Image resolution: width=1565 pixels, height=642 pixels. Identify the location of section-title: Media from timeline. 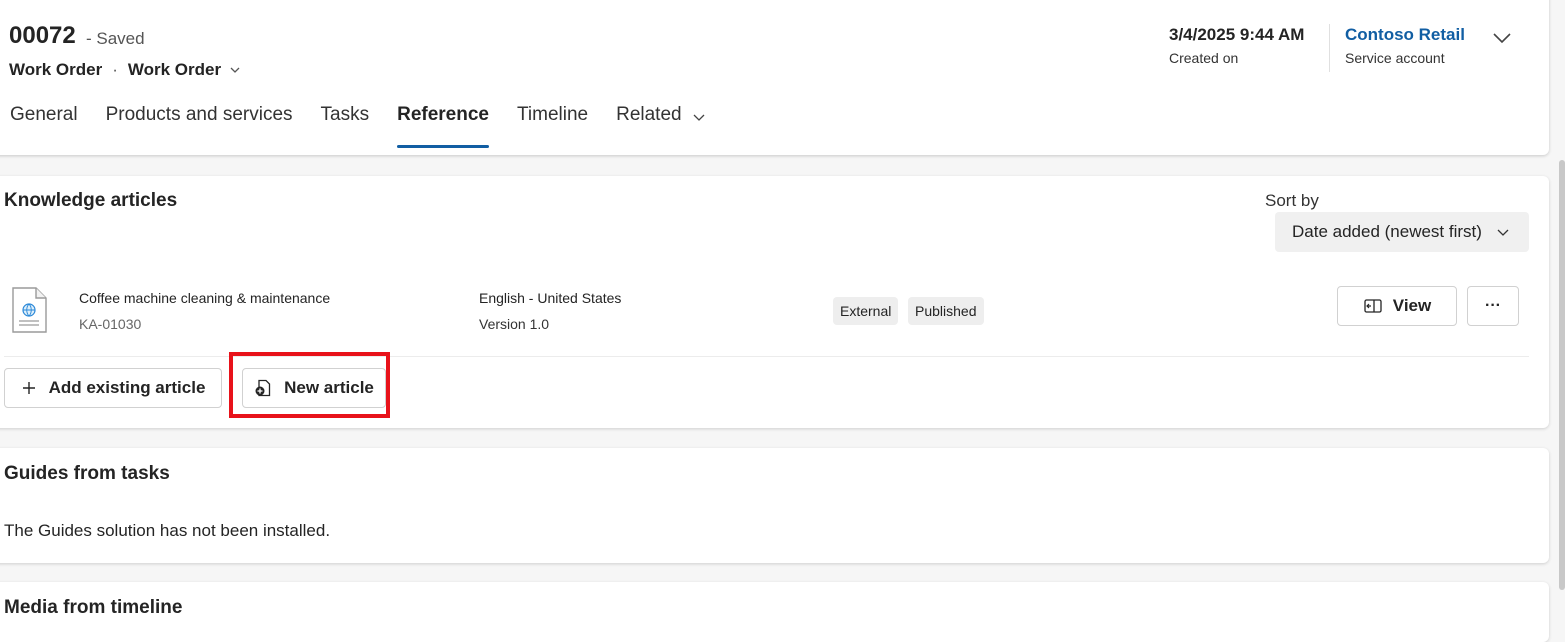
(93, 607).